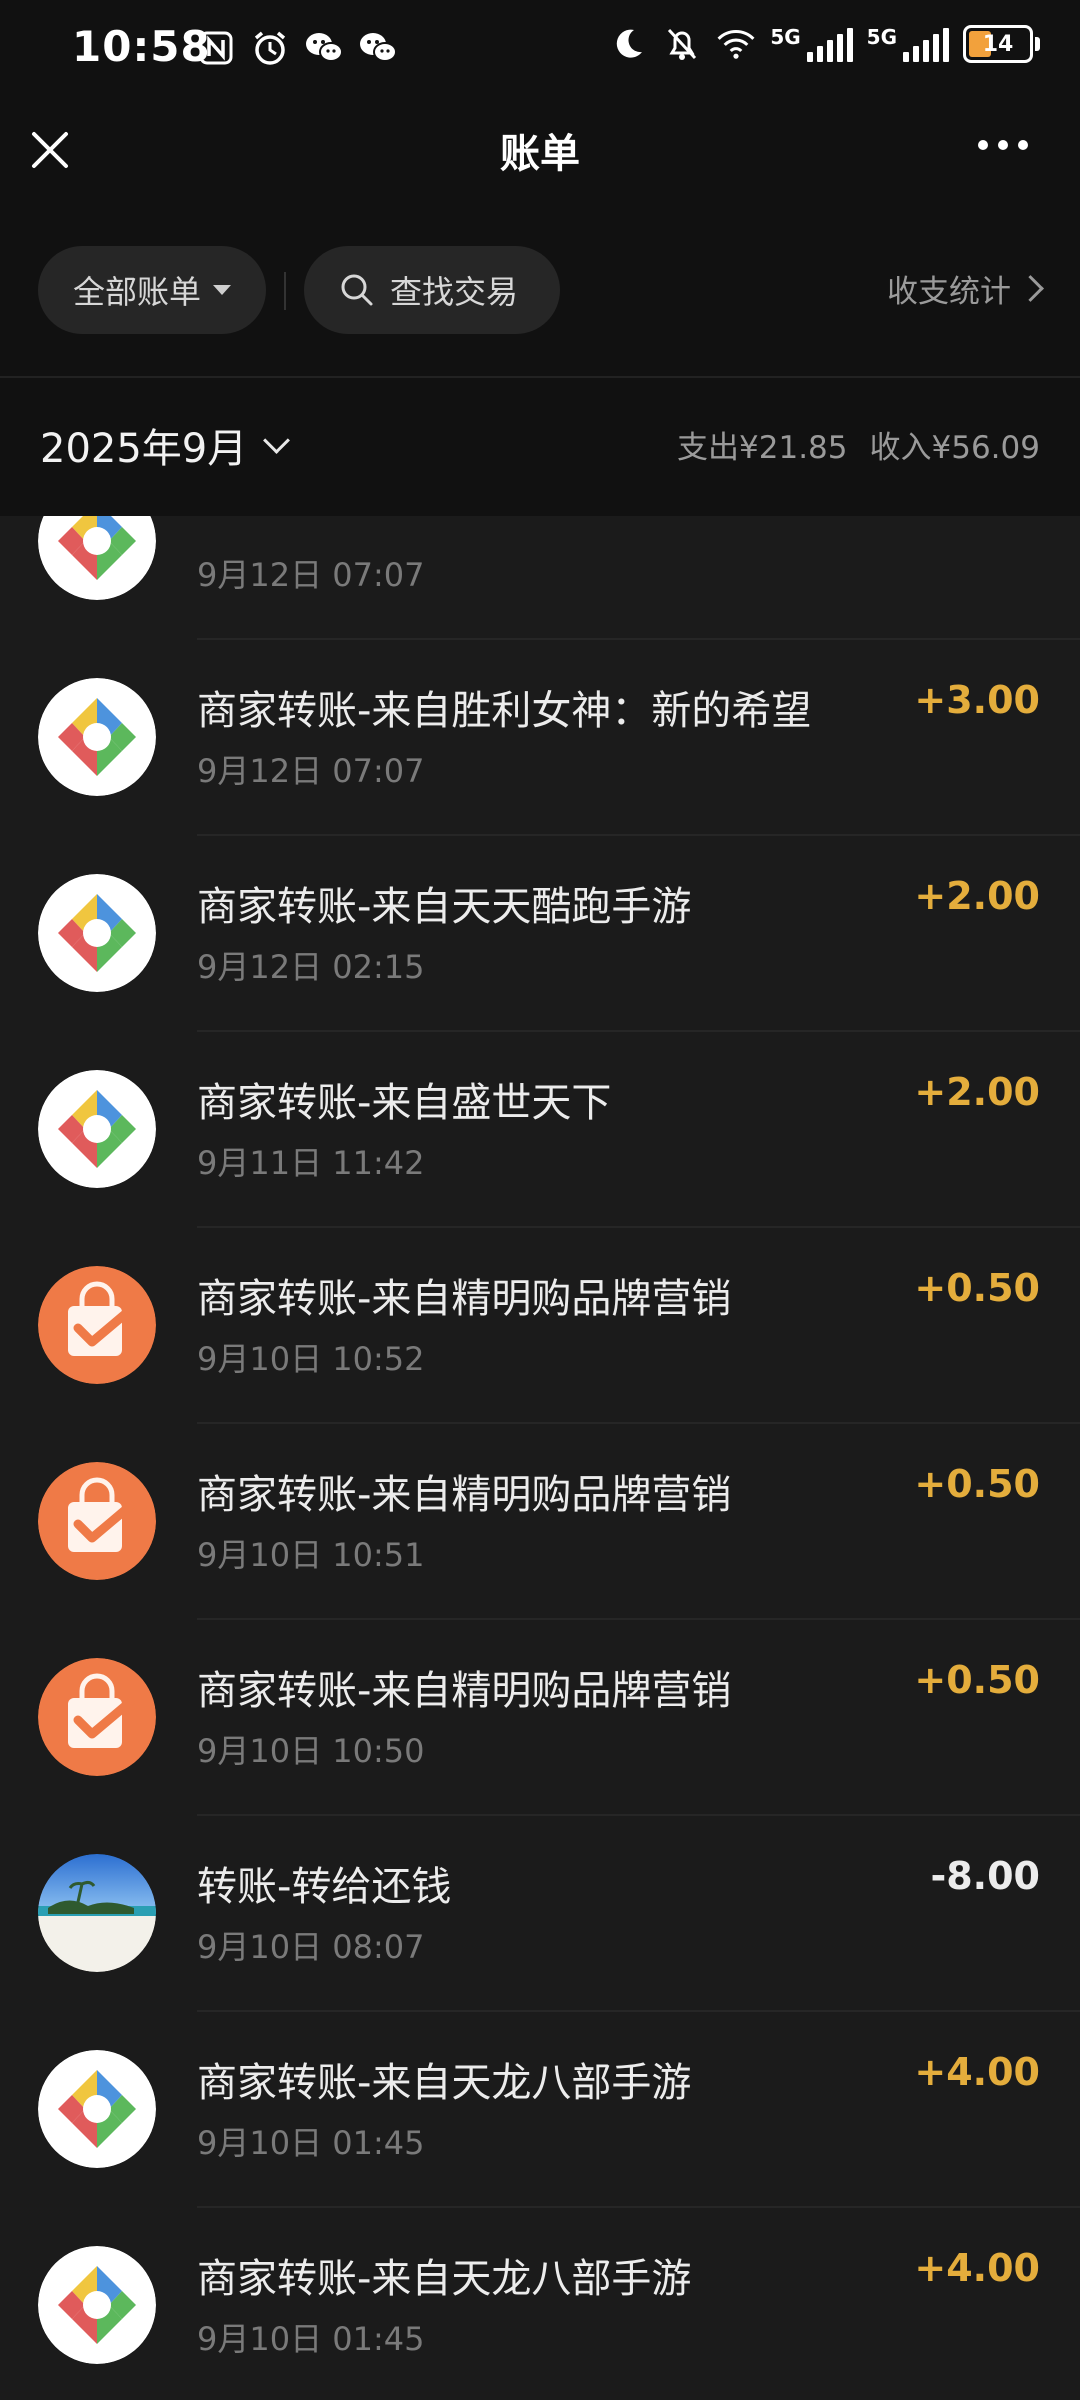  I want to click on status-time: 10:58, so click(141, 46).